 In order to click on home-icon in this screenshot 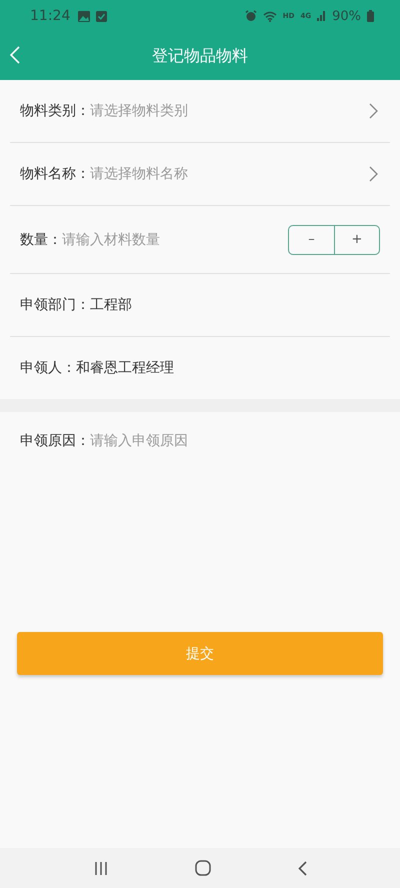, I will do `click(202, 868)`.